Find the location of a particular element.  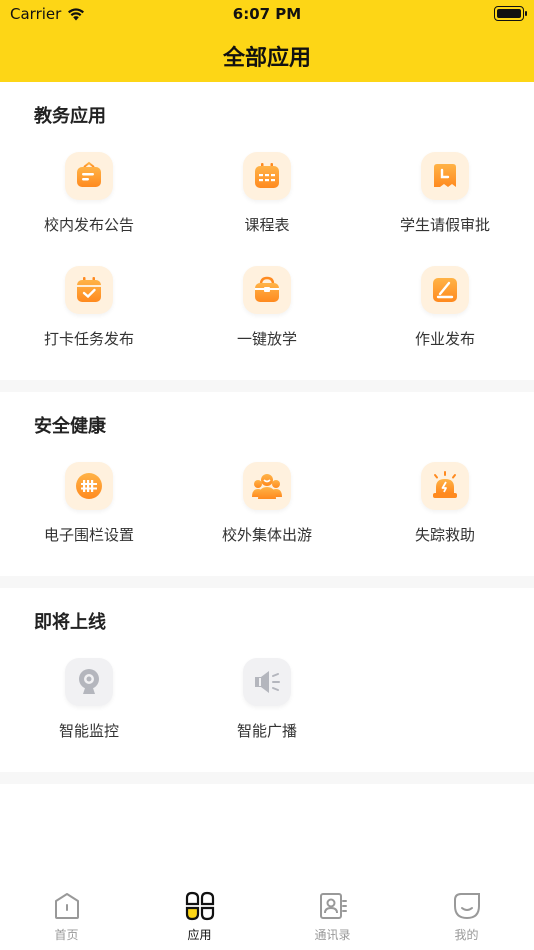

app-dismissal: 一键放学 is located at coordinates (267, 316).